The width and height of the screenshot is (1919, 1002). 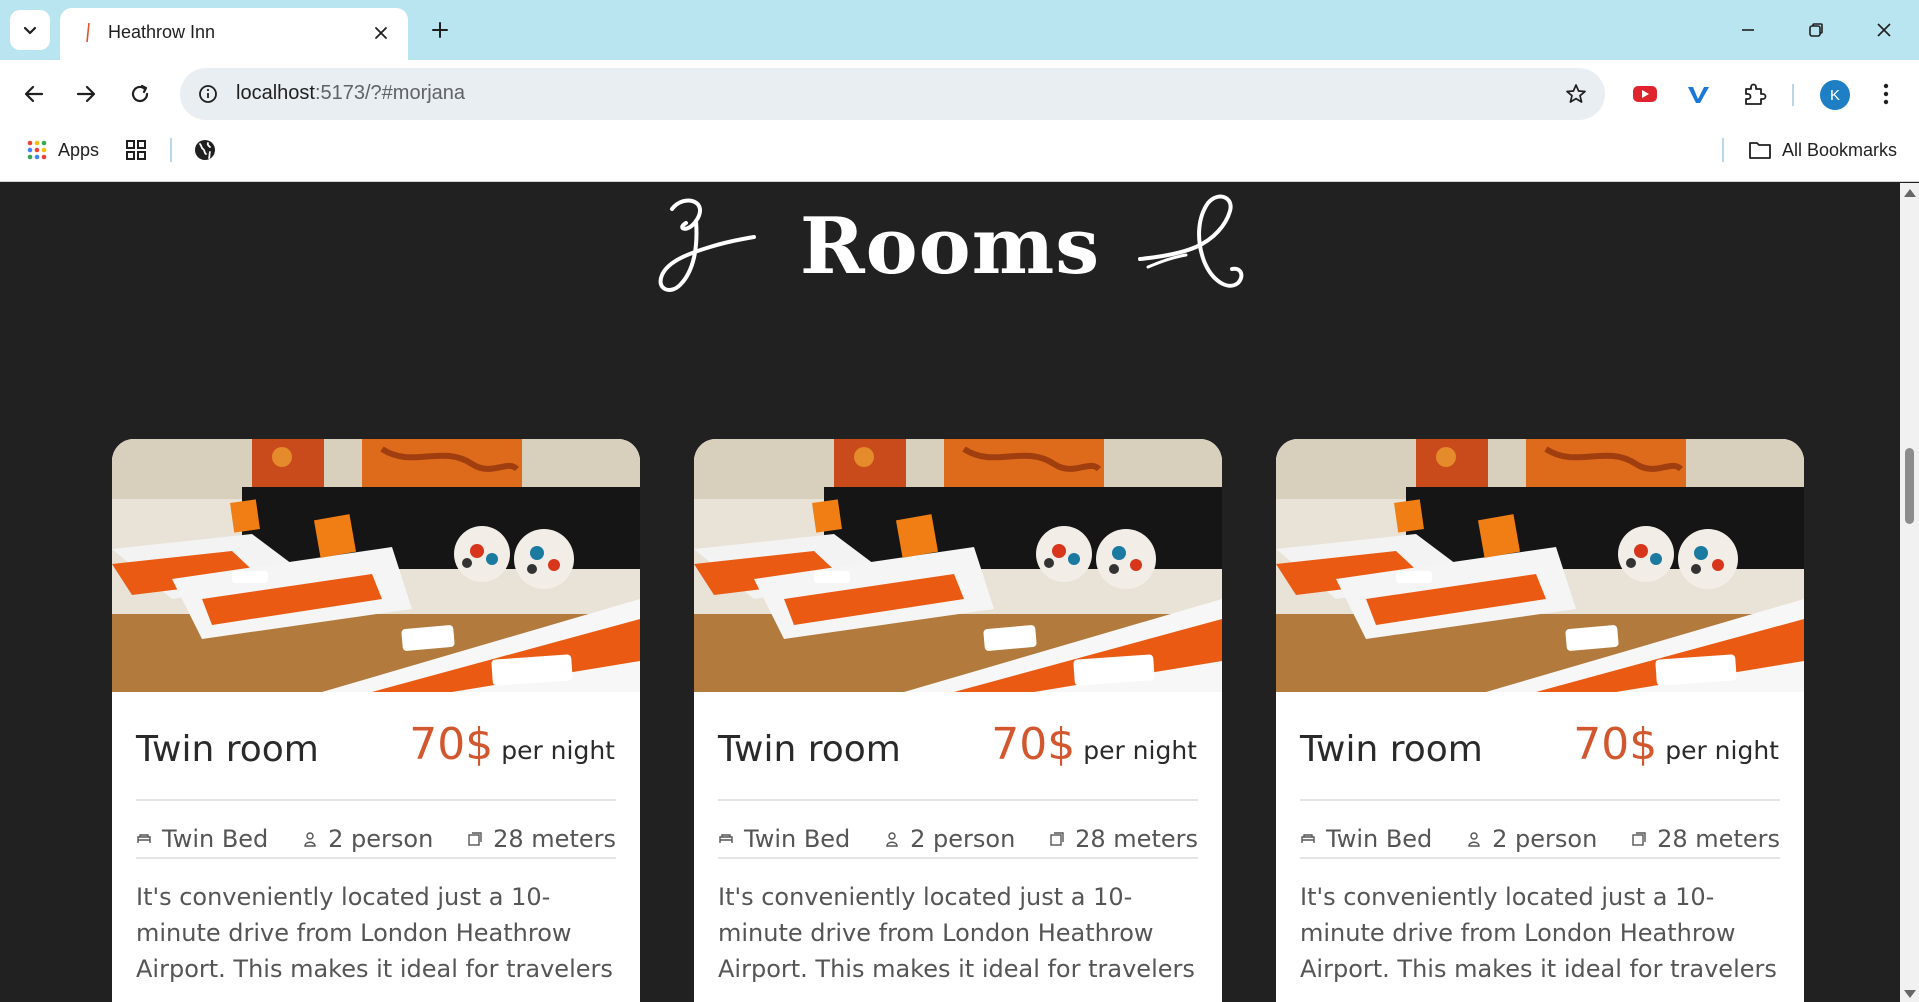 I want to click on restore-button, so click(x=1816, y=30).